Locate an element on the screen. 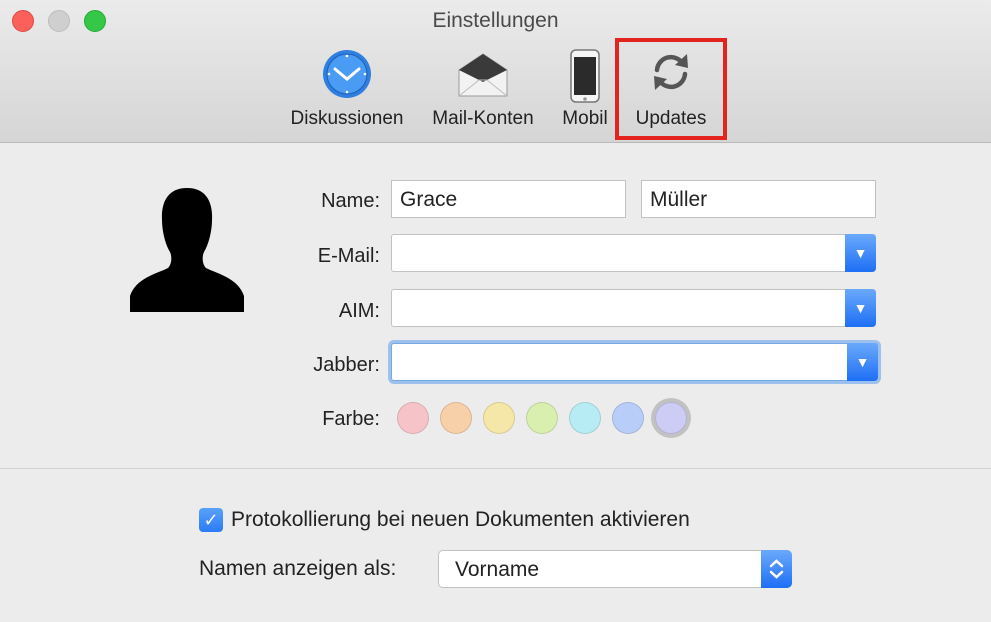  jabber-combo: ▼ is located at coordinates (634, 362).